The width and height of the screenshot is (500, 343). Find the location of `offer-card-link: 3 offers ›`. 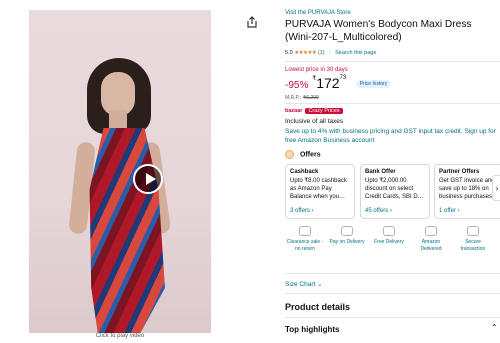

offer-card-link: 3 offers › is located at coordinates (302, 211).